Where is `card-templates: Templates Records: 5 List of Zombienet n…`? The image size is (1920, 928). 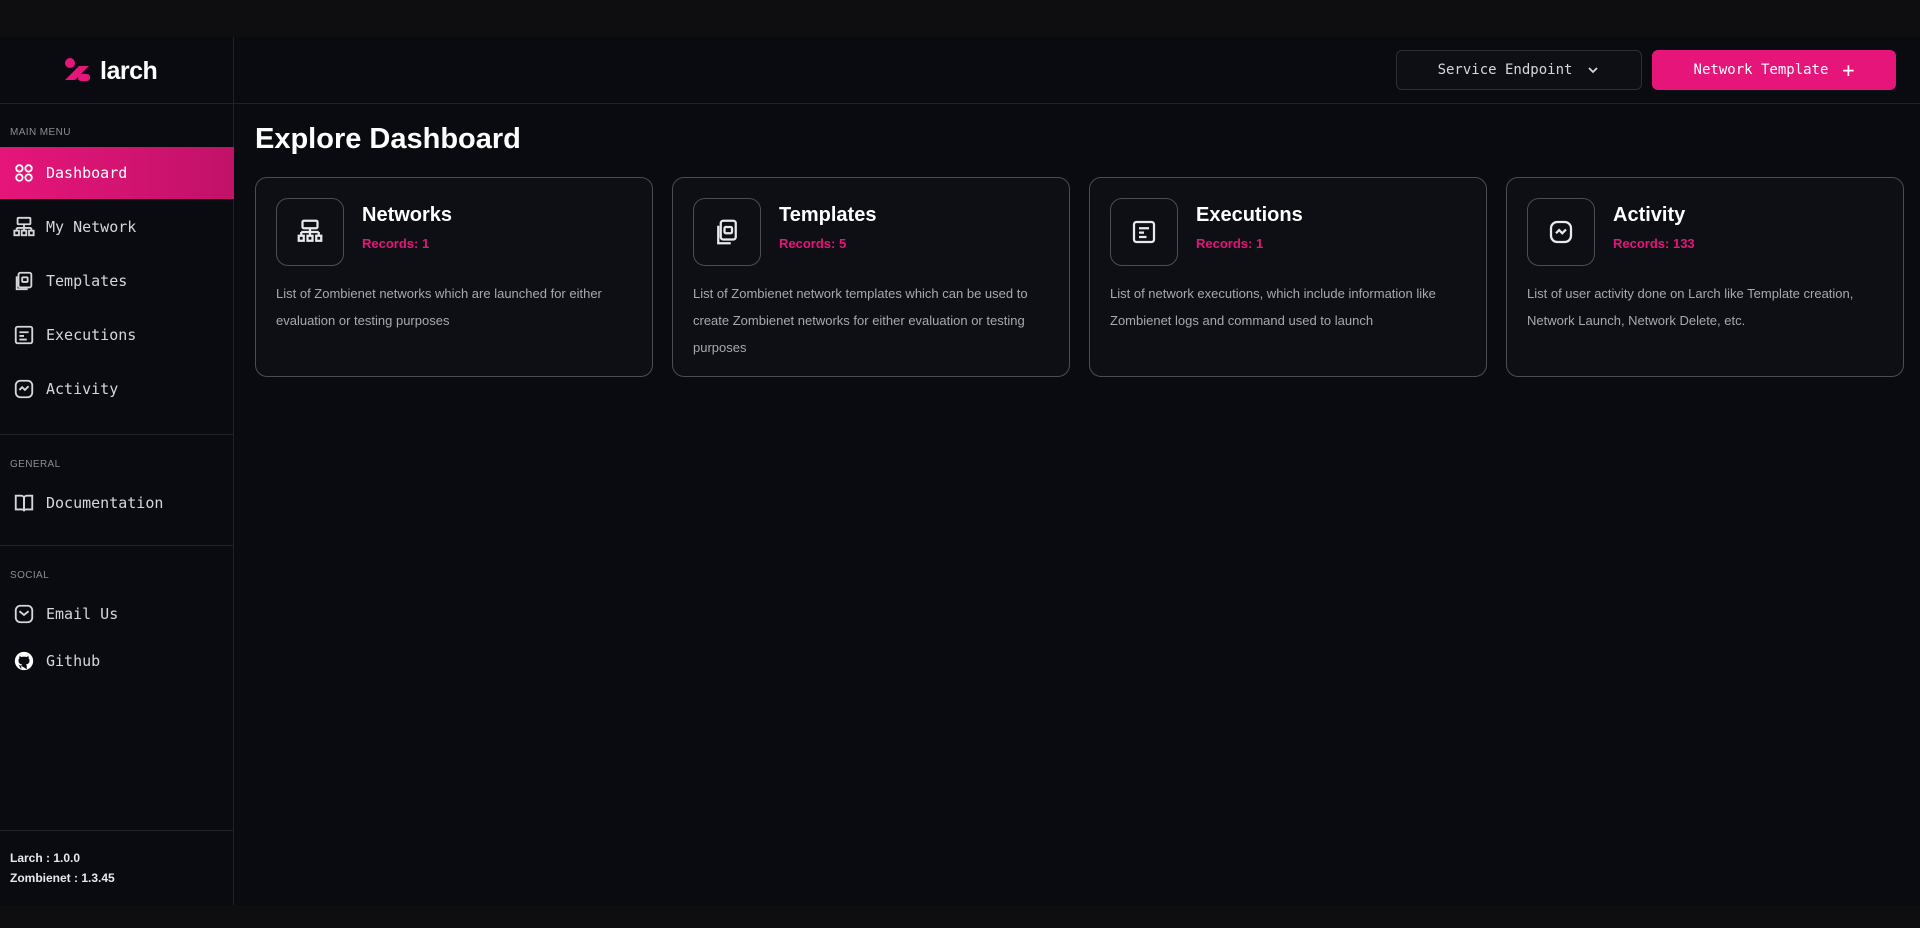 card-templates: Templates Records: 5 List of Zombienet n… is located at coordinates (871, 277).